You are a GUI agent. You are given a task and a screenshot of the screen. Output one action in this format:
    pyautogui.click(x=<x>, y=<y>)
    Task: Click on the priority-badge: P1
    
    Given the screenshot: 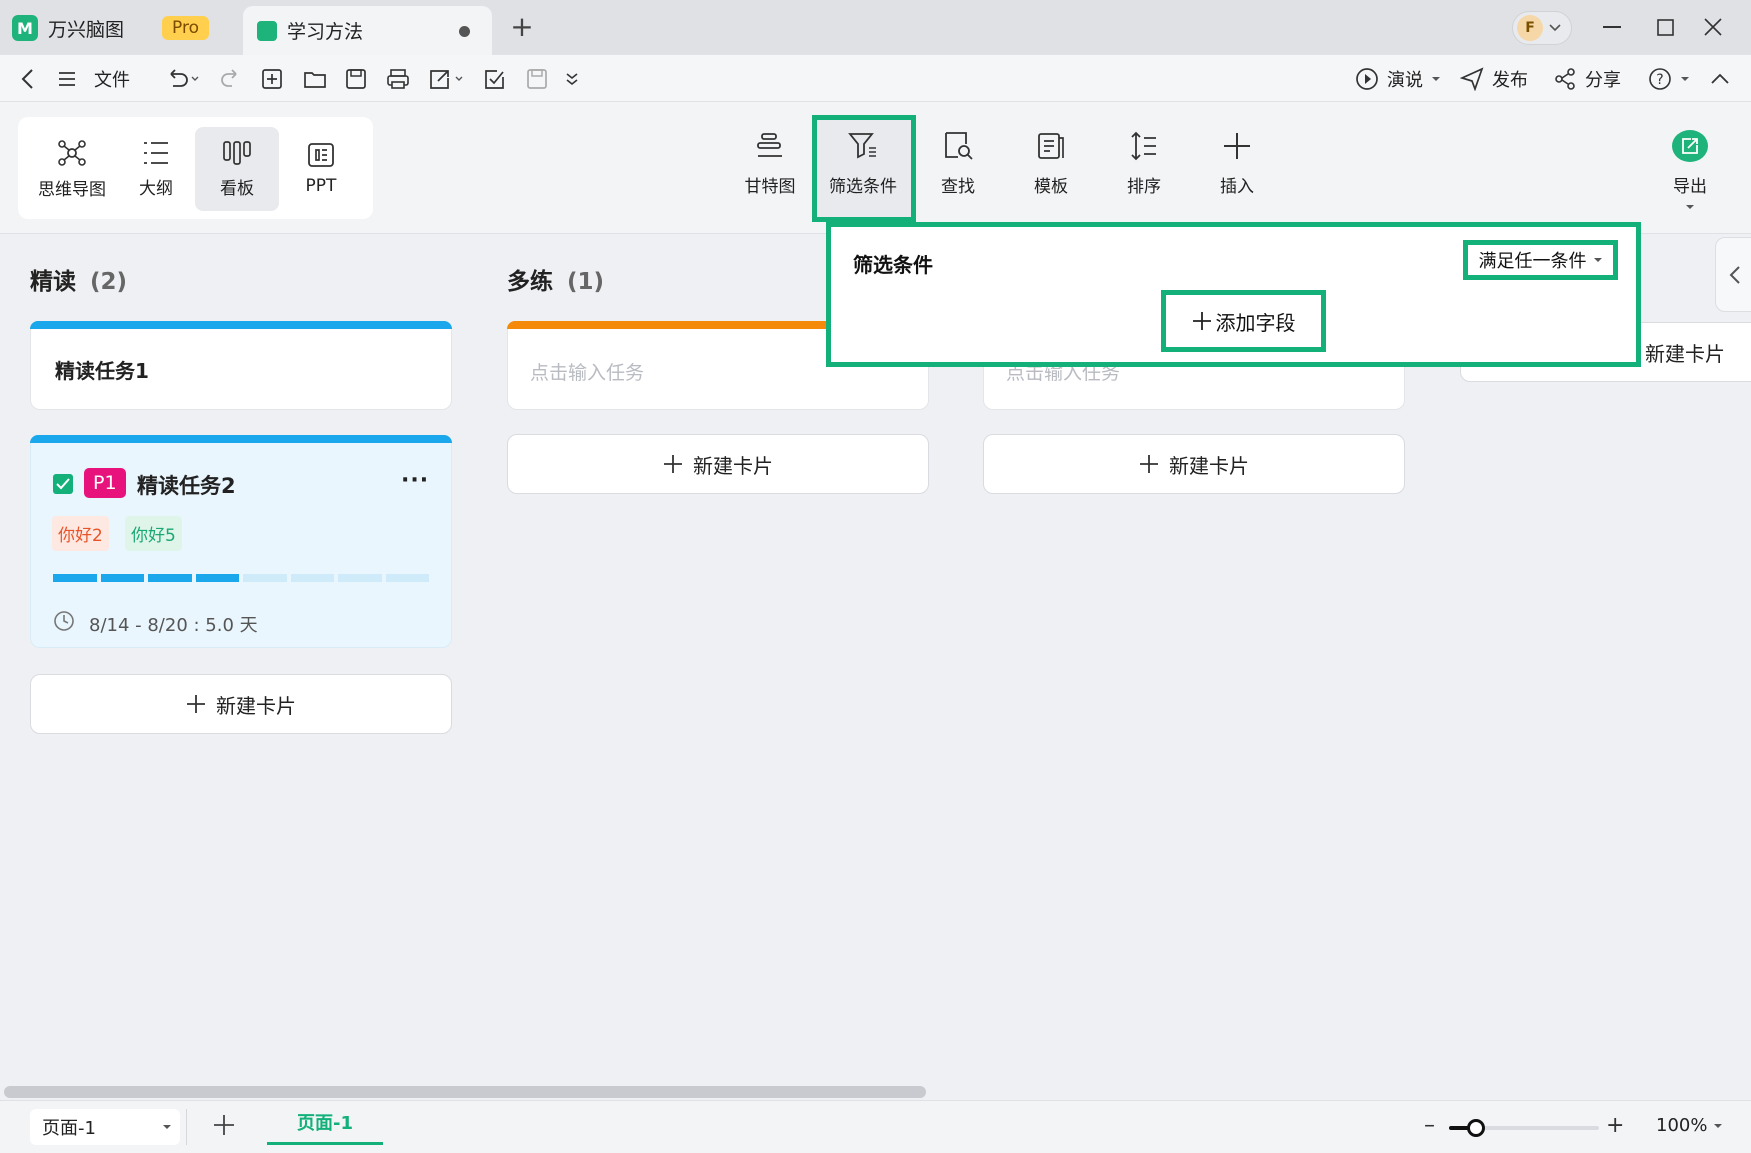 What is the action you would take?
    pyautogui.click(x=105, y=483)
    